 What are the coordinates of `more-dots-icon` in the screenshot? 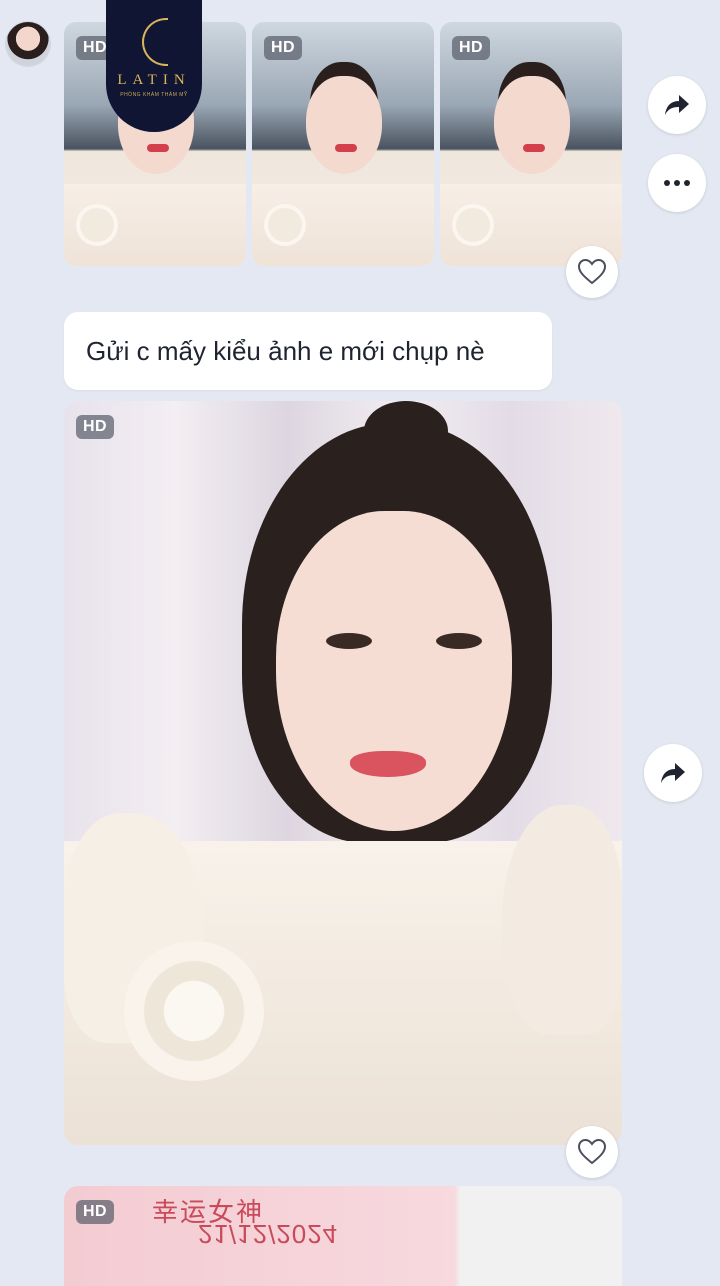 It's located at (677, 183).